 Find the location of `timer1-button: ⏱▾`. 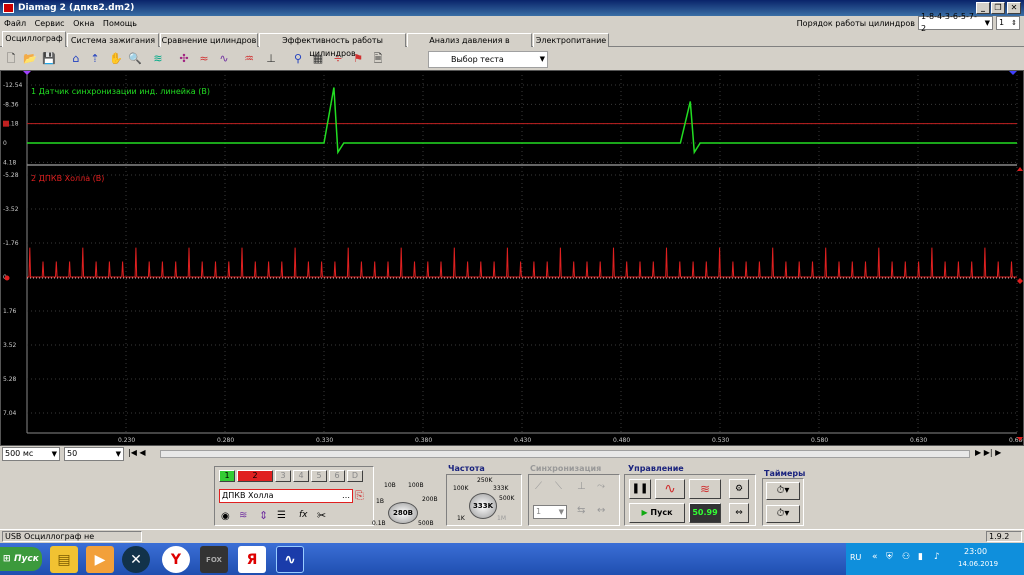

timer1-button: ⏱▾ is located at coordinates (783, 491).